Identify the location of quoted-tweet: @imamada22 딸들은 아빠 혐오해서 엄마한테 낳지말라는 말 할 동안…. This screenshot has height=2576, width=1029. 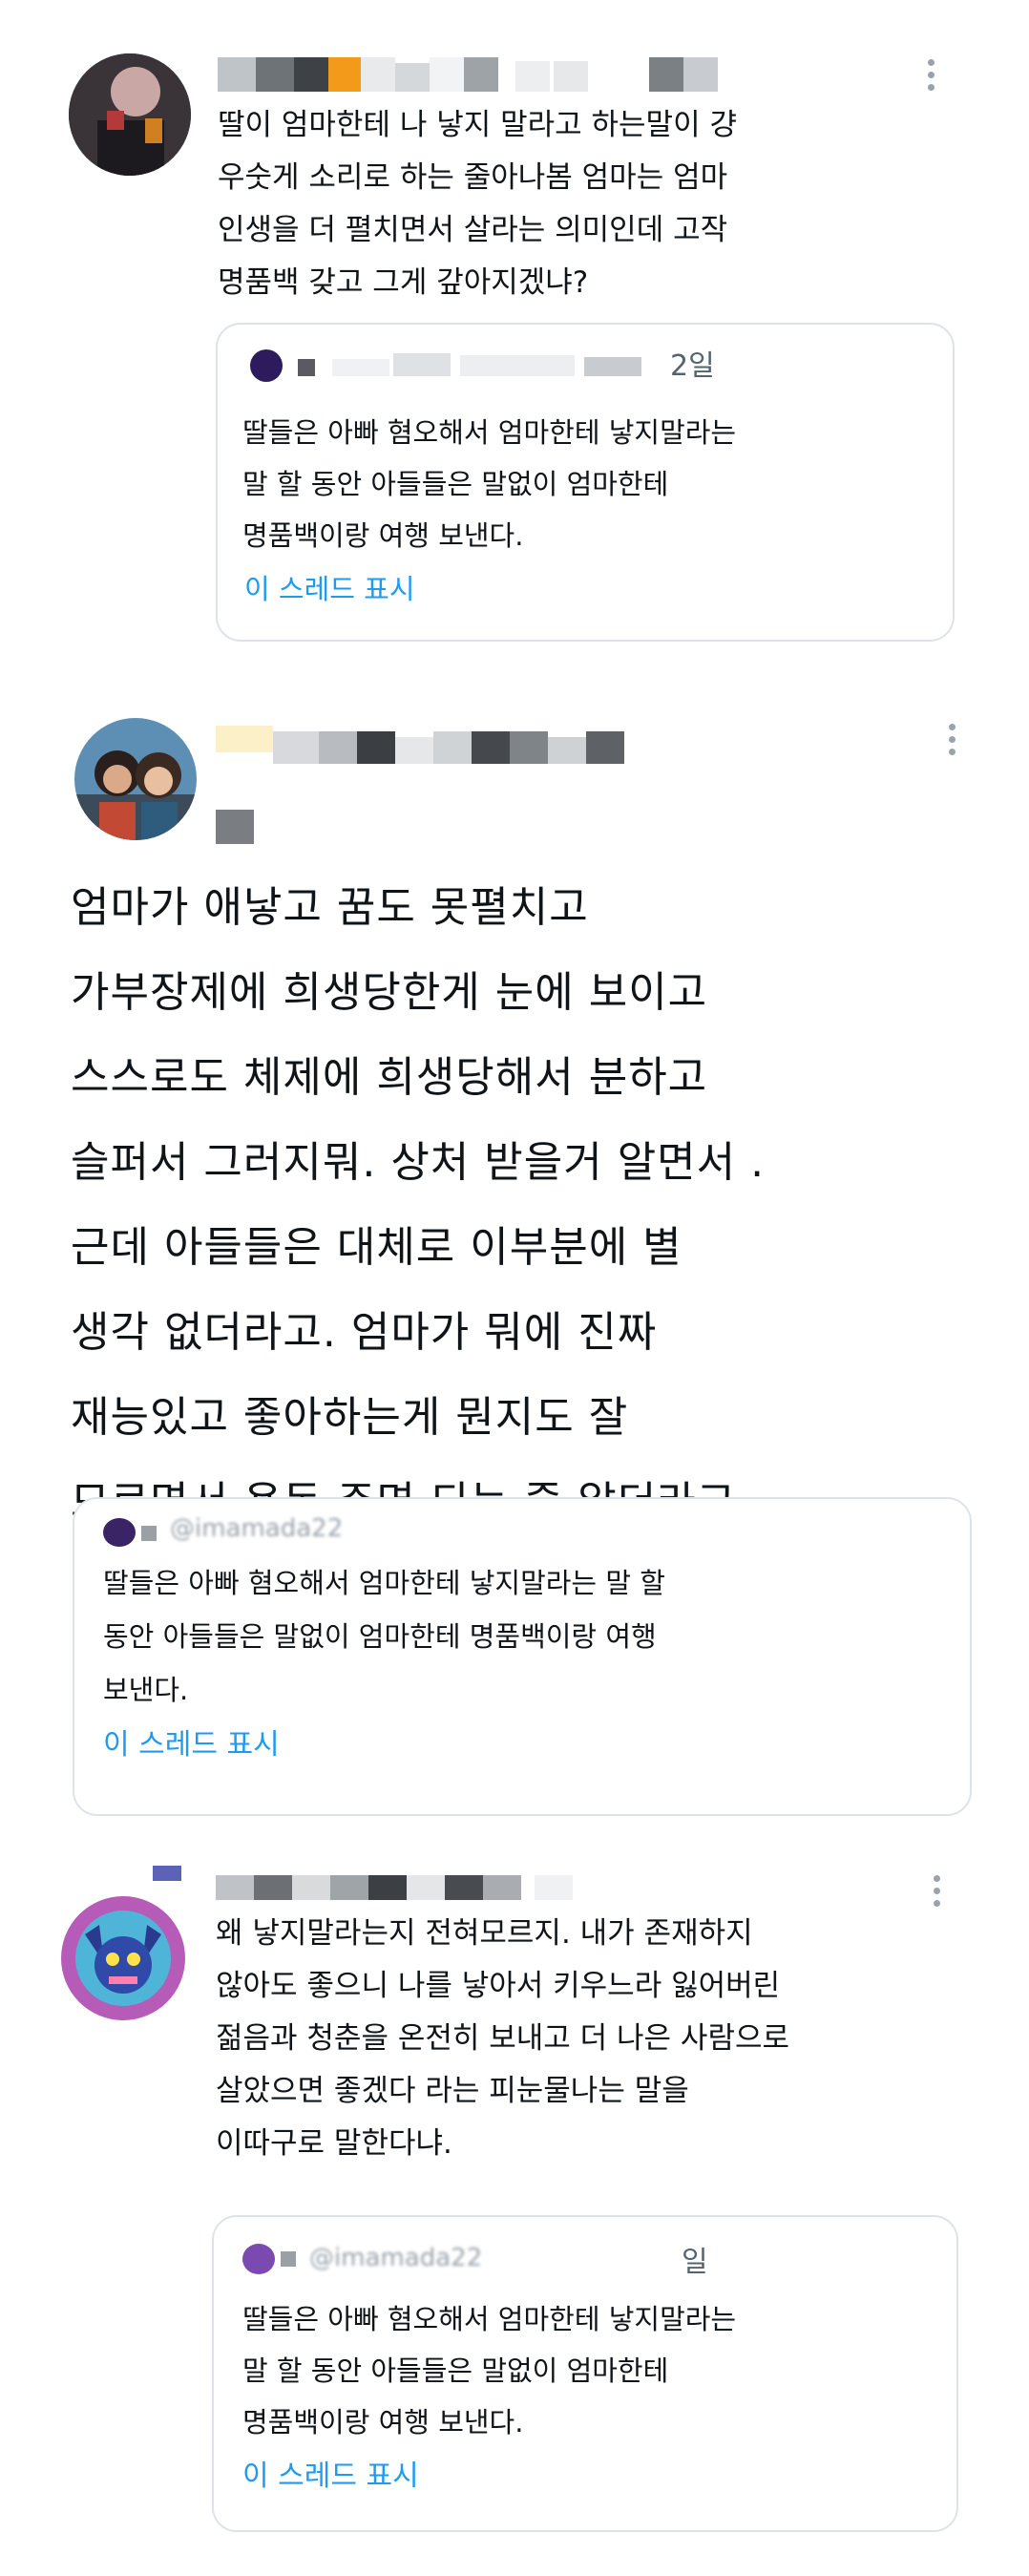
(522, 1656).